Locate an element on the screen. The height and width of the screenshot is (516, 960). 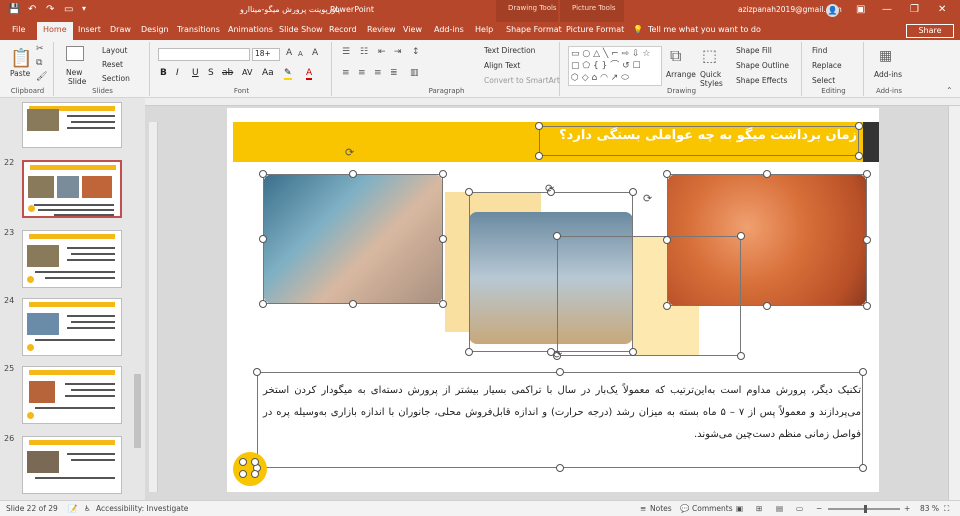
shape-outline-button: Shape Outline is located at coordinates (762, 65).